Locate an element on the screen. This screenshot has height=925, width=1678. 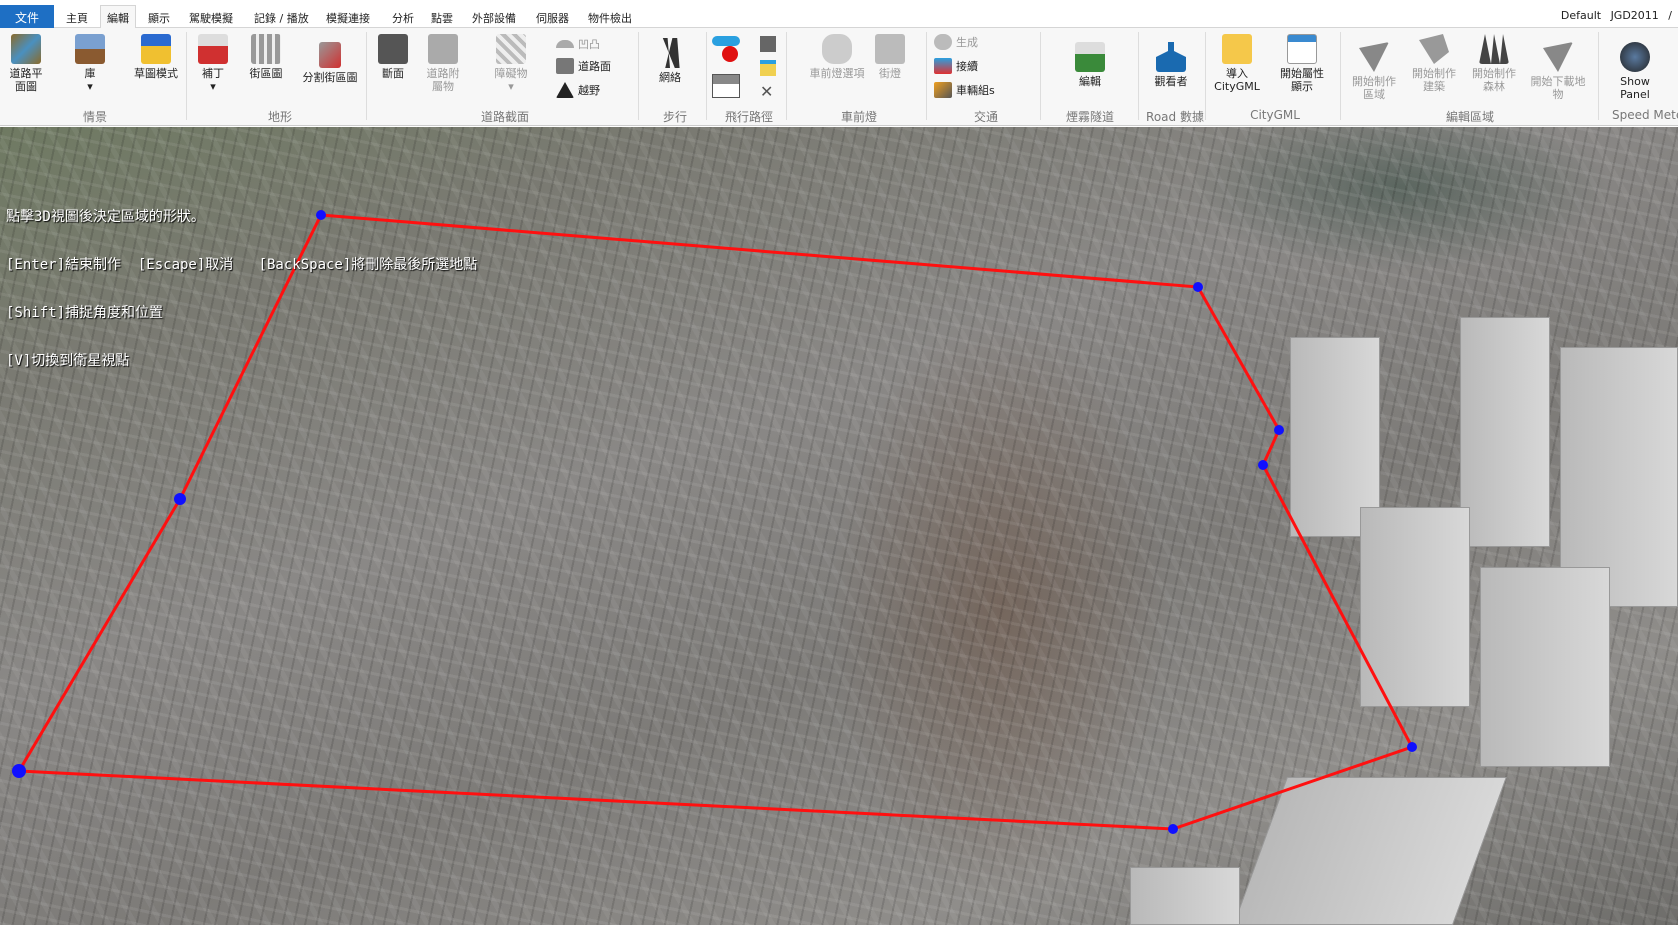
bump-button: 凹凸 is located at coordinates (578, 44).